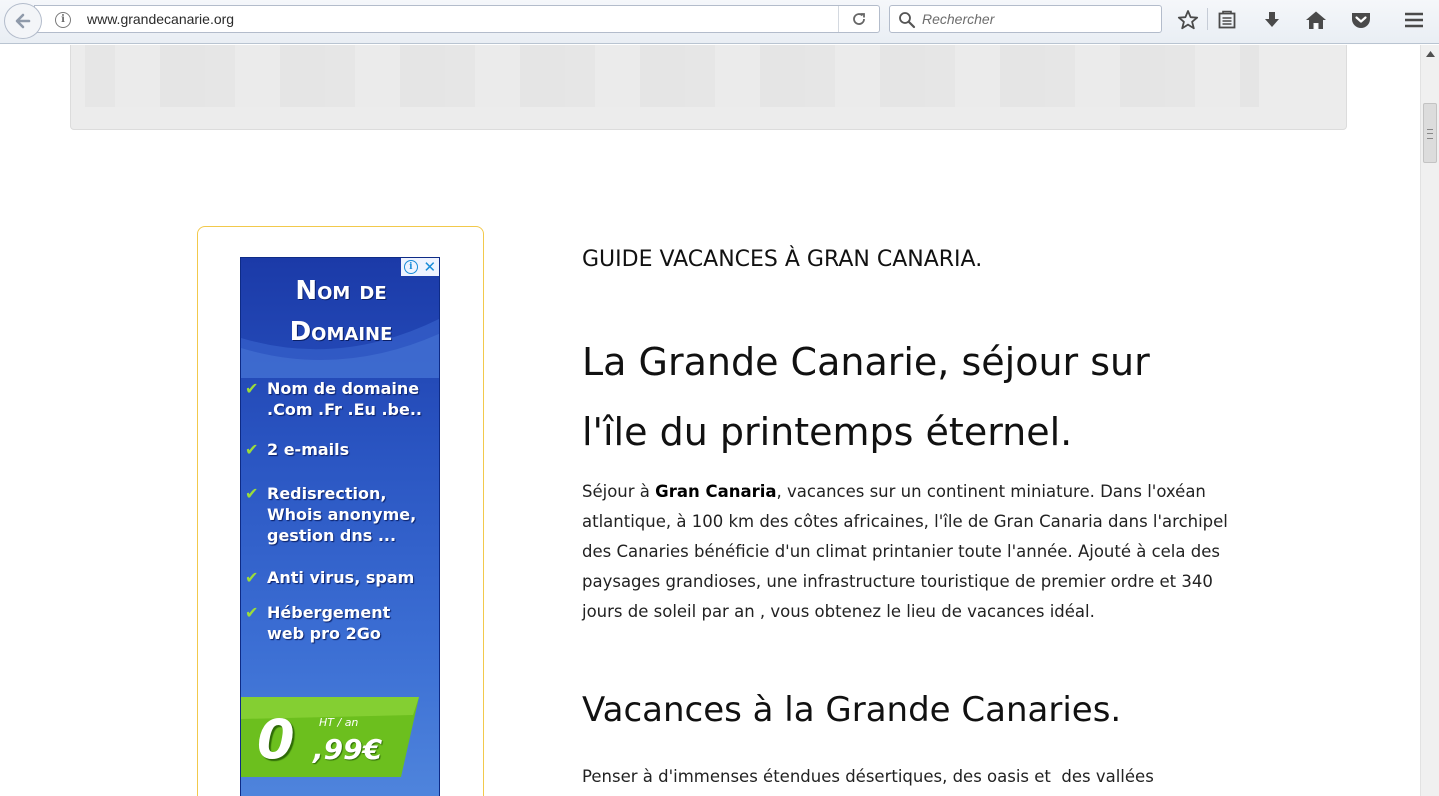 The height and width of the screenshot is (796, 1439). Describe the element at coordinates (160, 19) in the screenshot. I see `url-text: www.grandecanarie.org` at that location.